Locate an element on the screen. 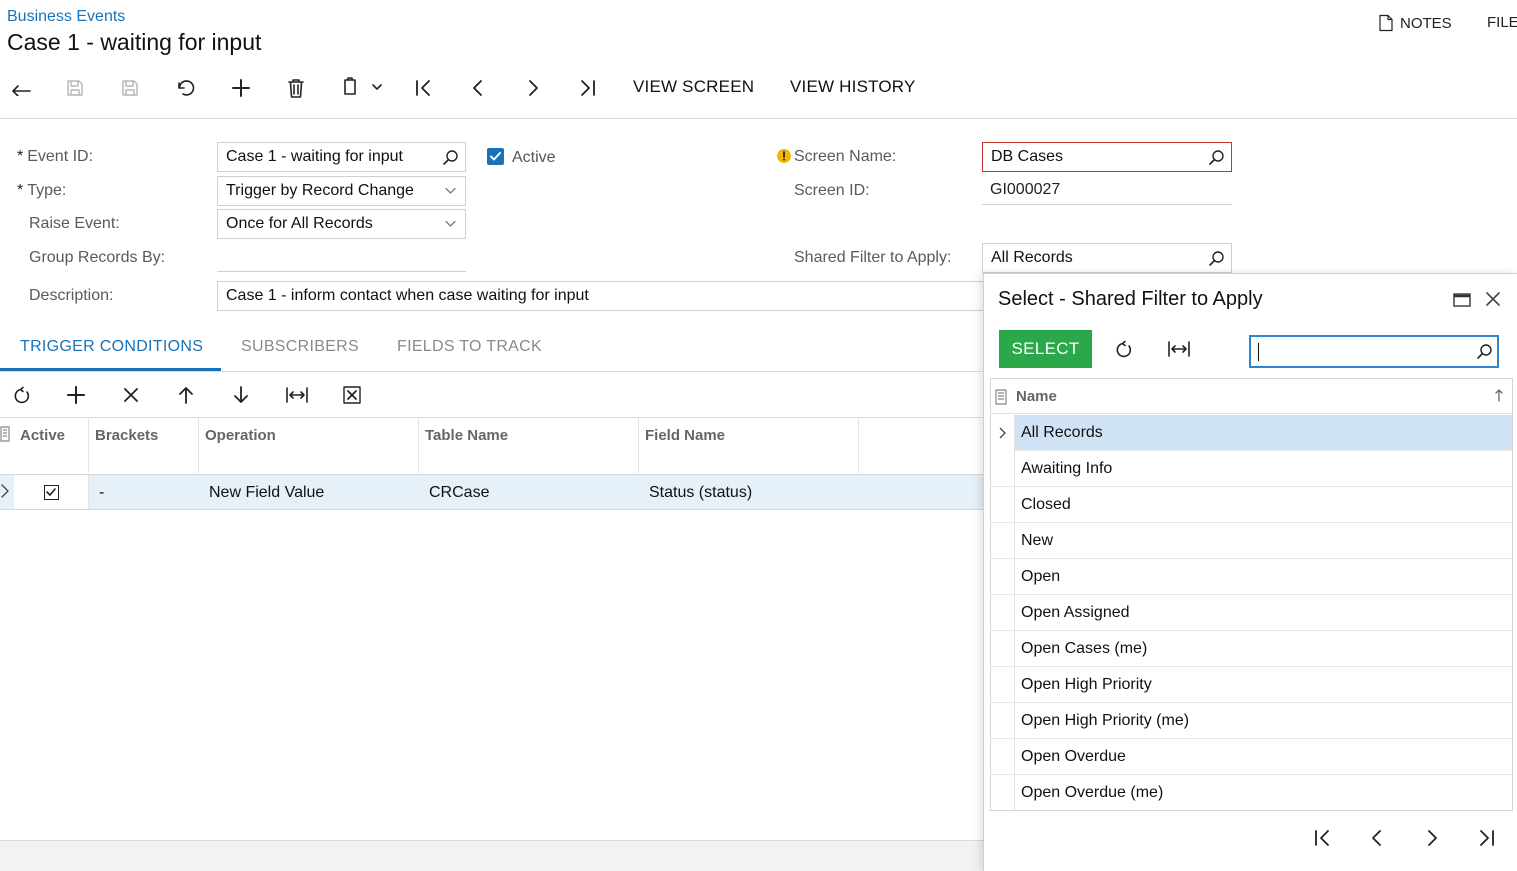  view-screen-button: VIEW SCREEN is located at coordinates (693, 87).